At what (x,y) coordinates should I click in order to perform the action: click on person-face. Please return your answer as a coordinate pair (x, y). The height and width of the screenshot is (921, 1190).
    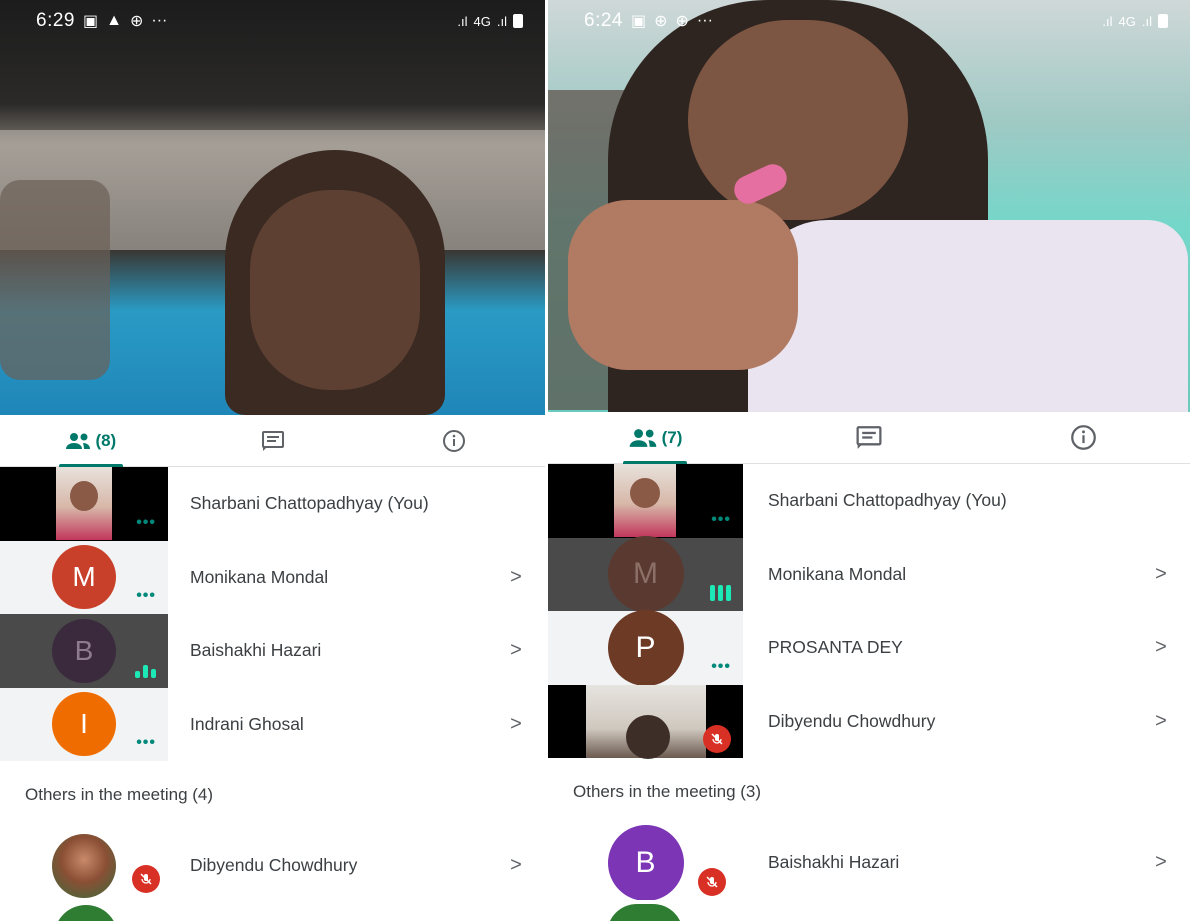
    Looking at the image, I should click on (335, 290).